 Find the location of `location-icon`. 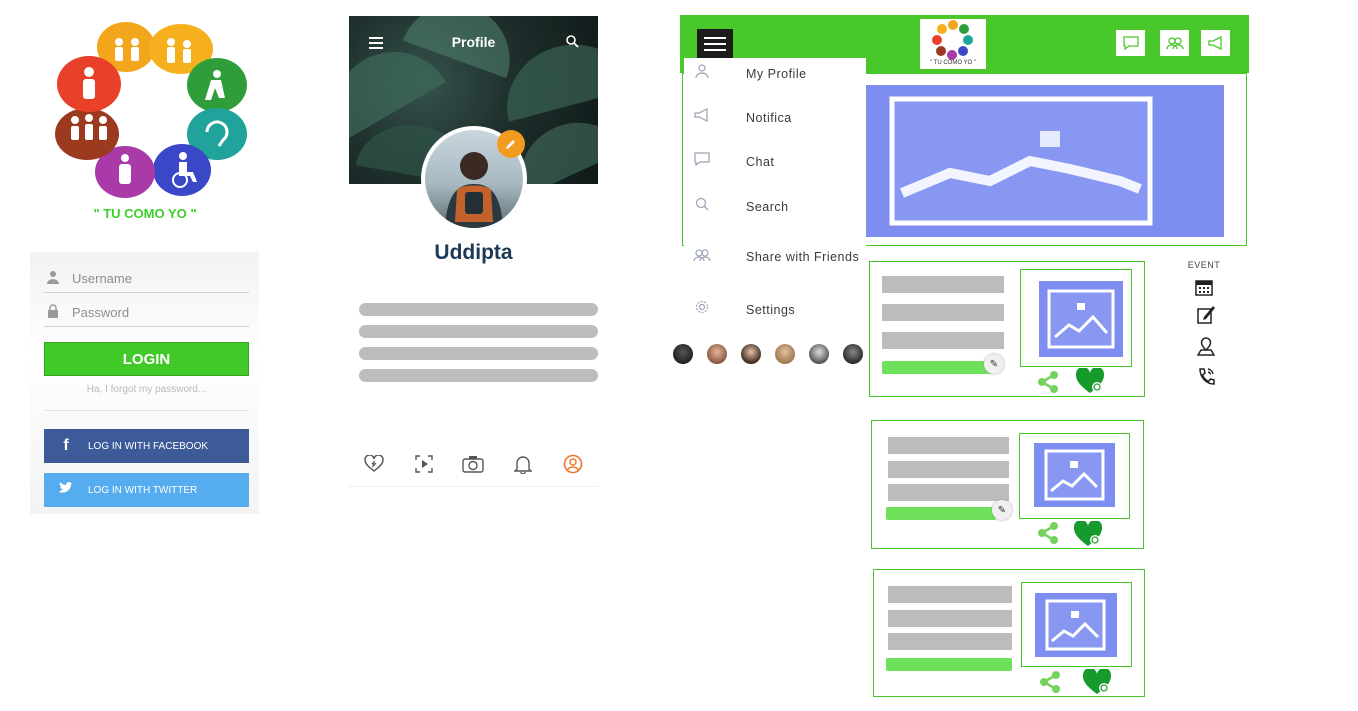

location-icon is located at coordinates (1206, 348).